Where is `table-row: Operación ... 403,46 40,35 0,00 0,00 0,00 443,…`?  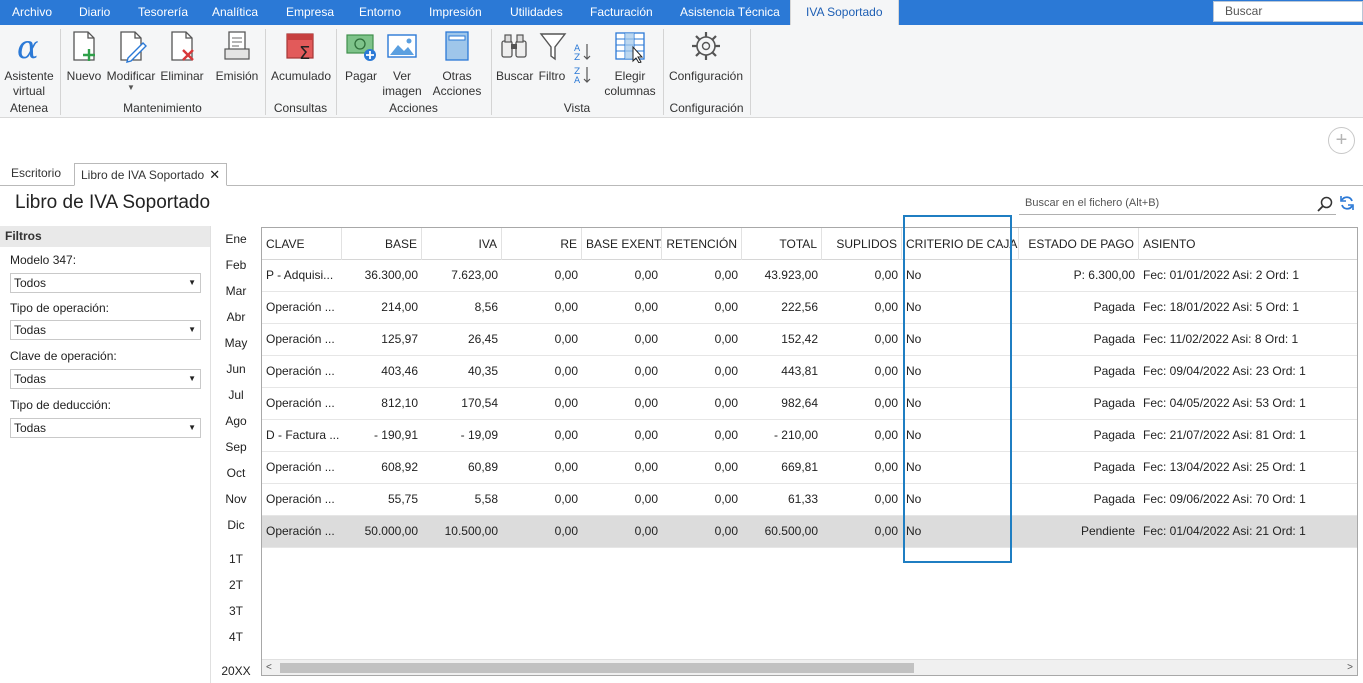
table-row: Operación ... 403,46 40,35 0,00 0,00 0,00 443,… is located at coordinates (809, 372).